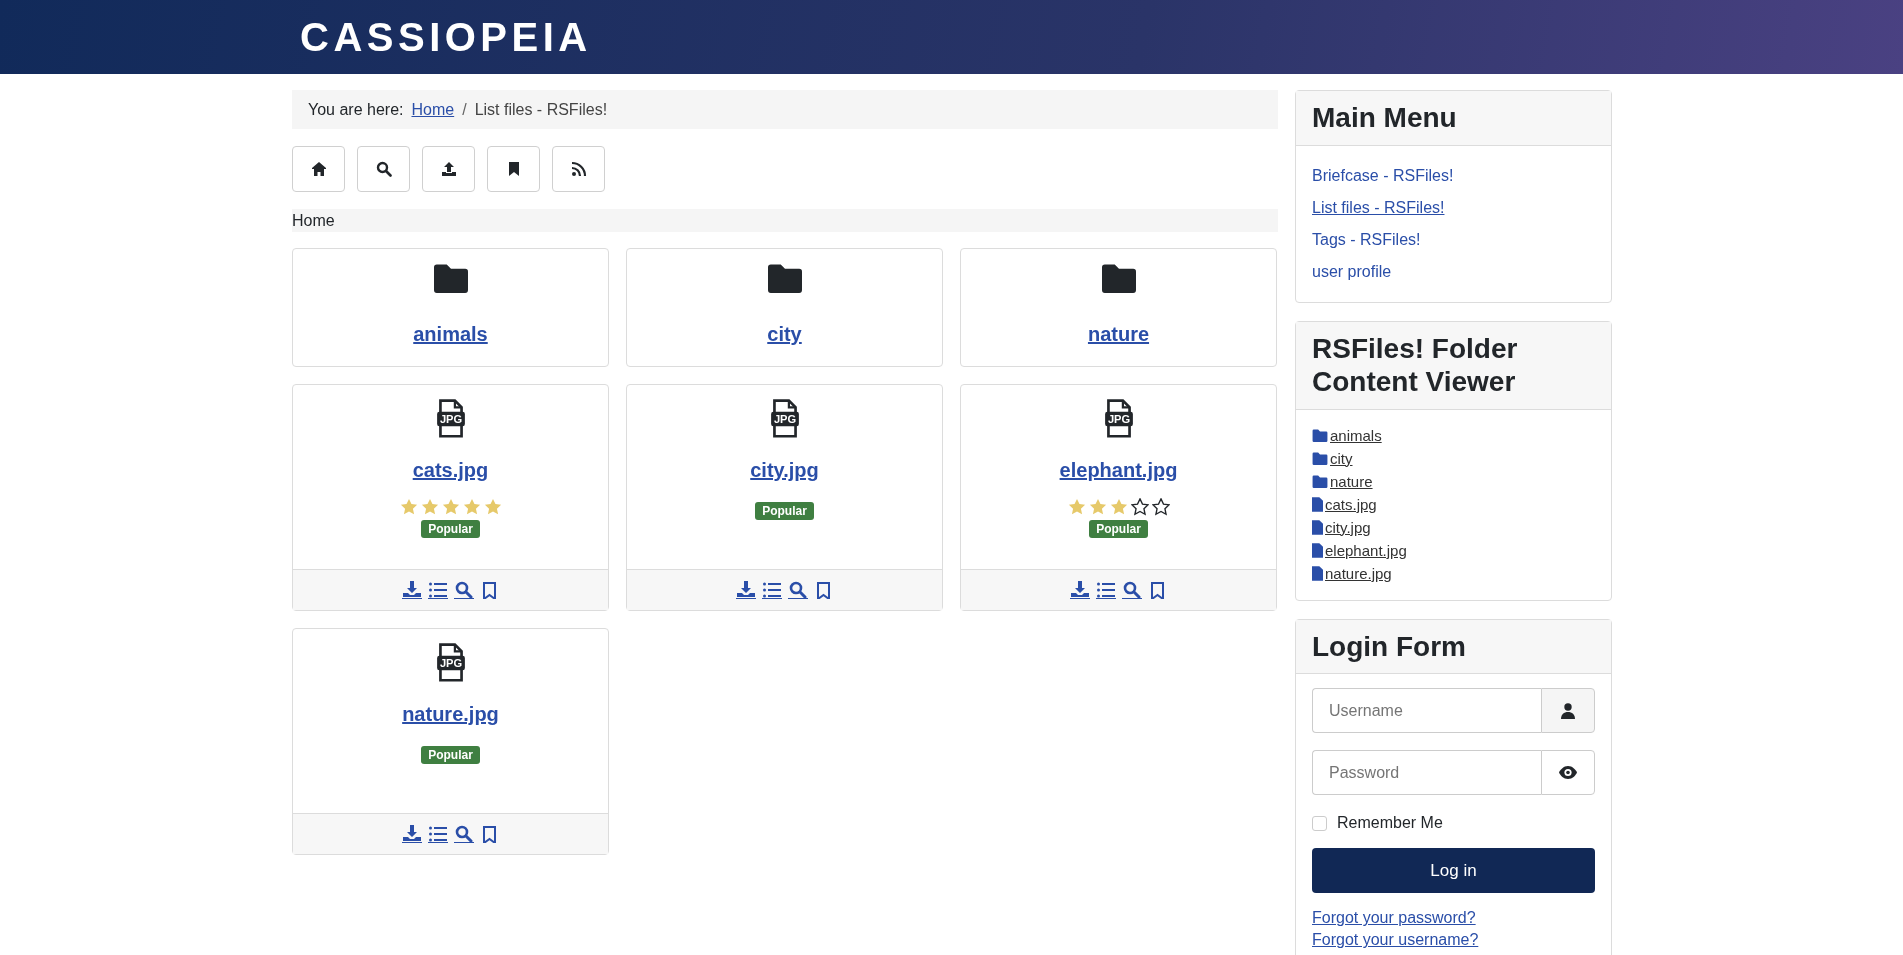  I want to click on module-title: RSFiles! Folder Content Viewer, so click(1453, 365).